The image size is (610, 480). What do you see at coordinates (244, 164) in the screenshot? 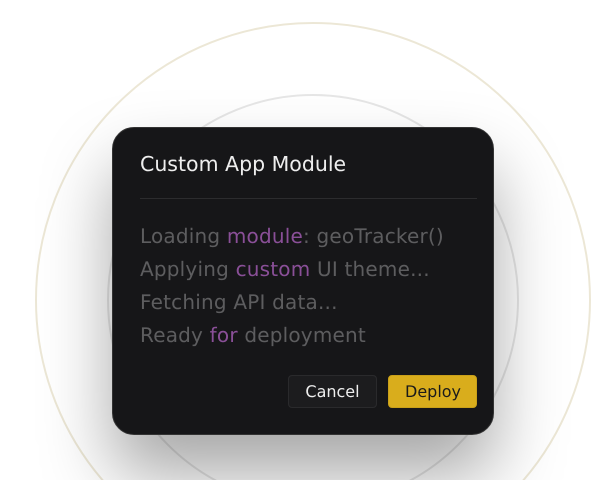
I see `dialog-title: Custom App Module` at bounding box center [244, 164].